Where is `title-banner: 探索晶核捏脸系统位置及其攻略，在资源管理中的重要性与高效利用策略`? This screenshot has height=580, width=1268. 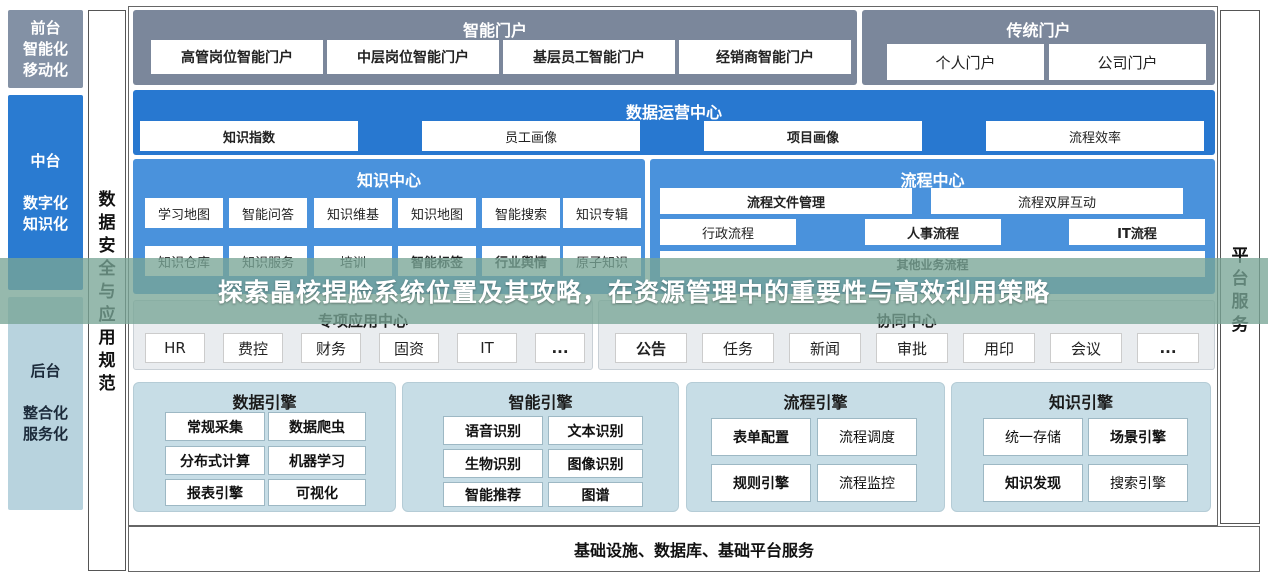
title-banner: 探索晶核捏脸系统位置及其攻略，在资源管理中的重要性与高效利用策略 is located at coordinates (634, 291).